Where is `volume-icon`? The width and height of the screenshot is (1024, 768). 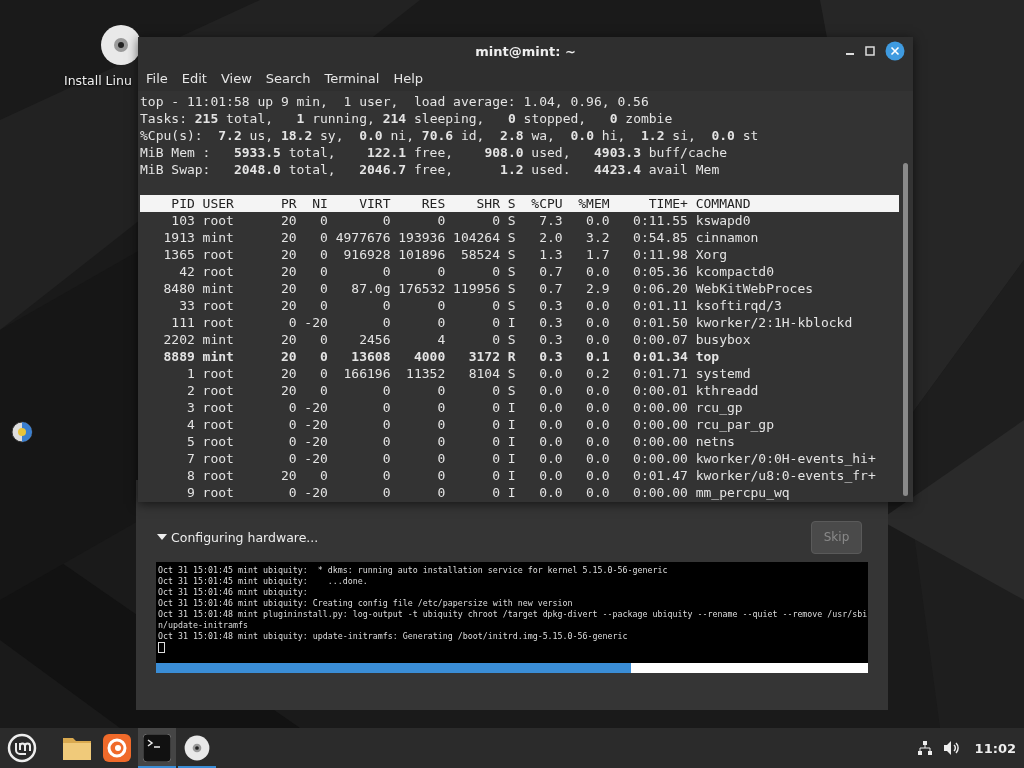
volume-icon is located at coordinates (951, 748).